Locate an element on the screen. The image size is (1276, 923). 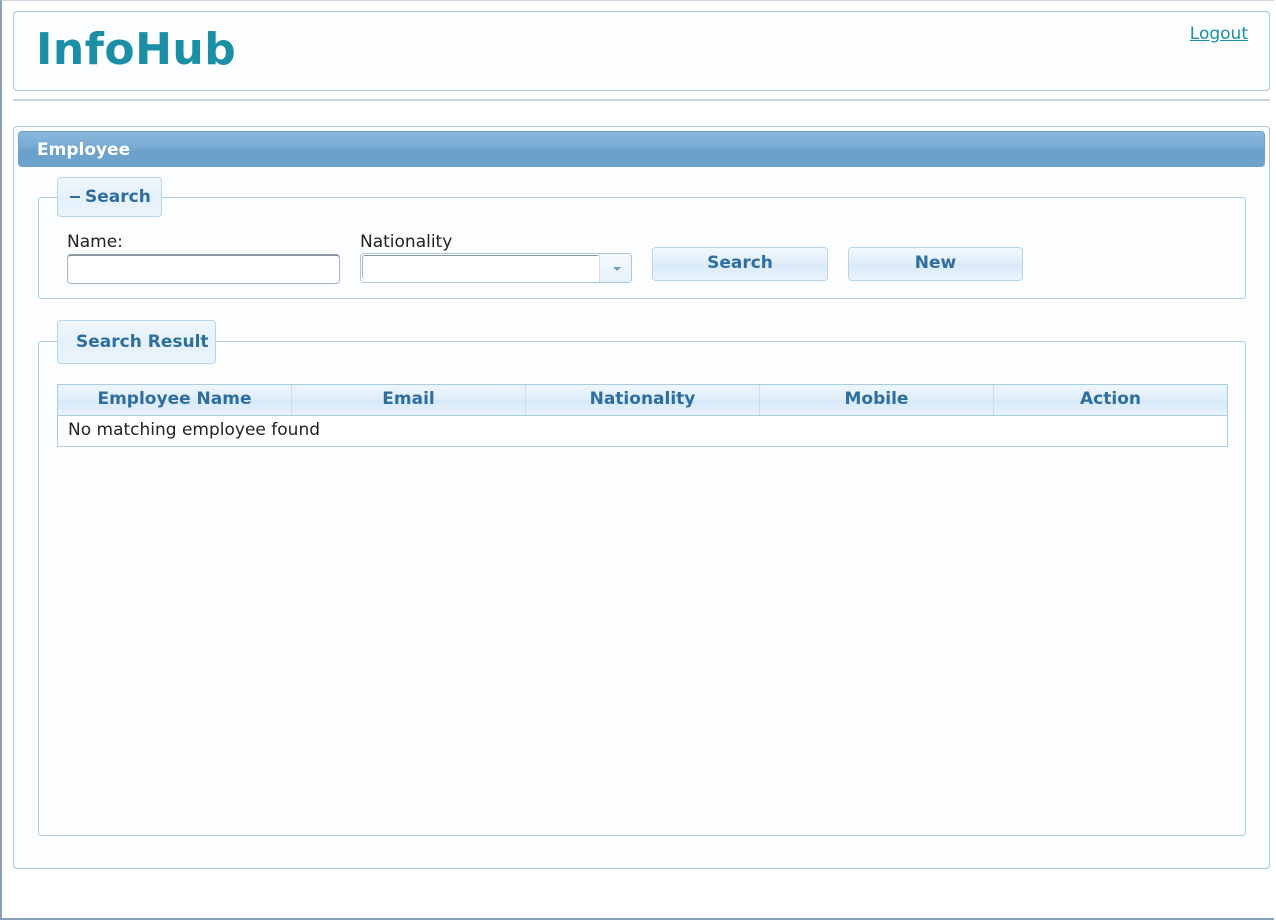
nationality-dropdown-button is located at coordinates (615, 268).